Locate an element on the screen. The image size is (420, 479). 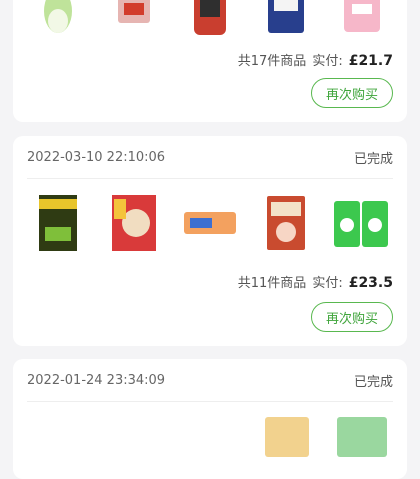
item-count-text: 共11件商品 is located at coordinates (272, 283).